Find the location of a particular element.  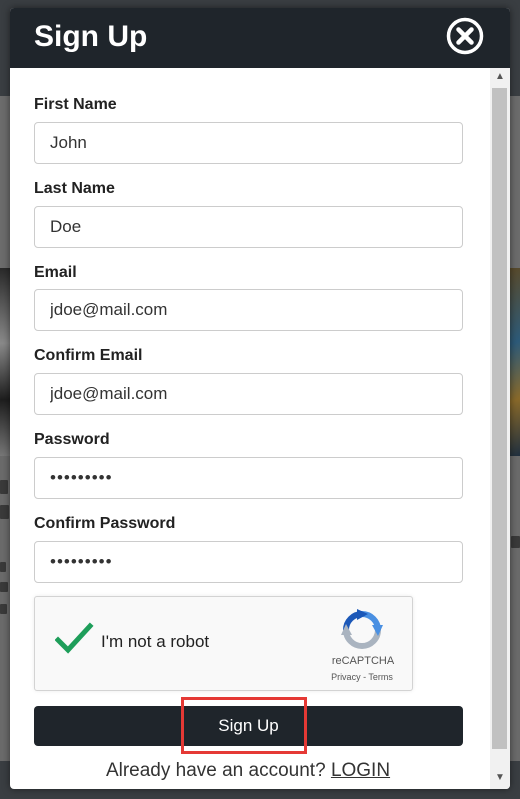

scrollbar-thumb is located at coordinates (499, 418).